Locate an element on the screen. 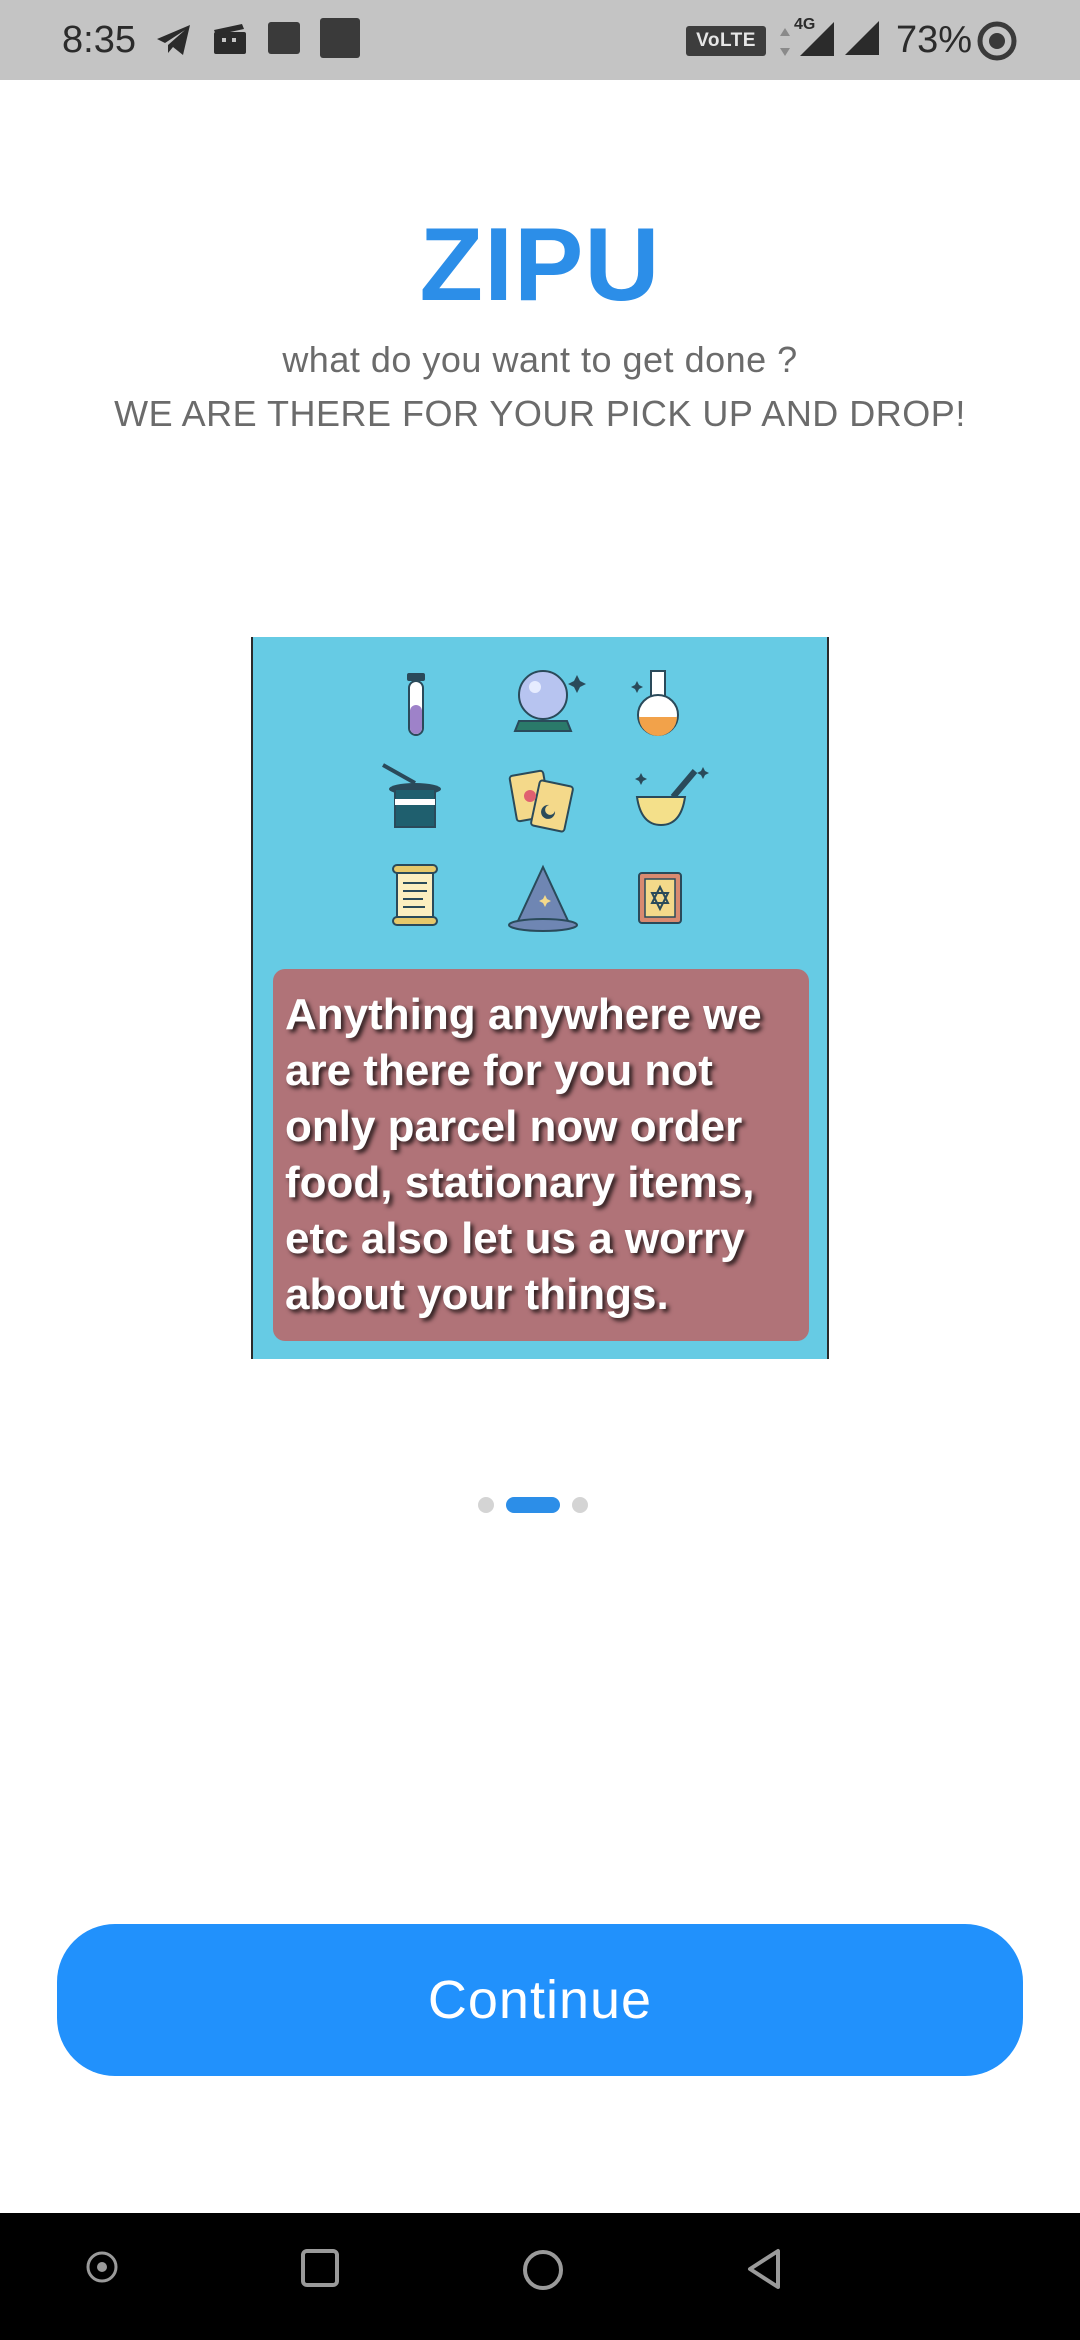 The image size is (1080, 2340). test-tube-icon is located at coordinates (416, 704).